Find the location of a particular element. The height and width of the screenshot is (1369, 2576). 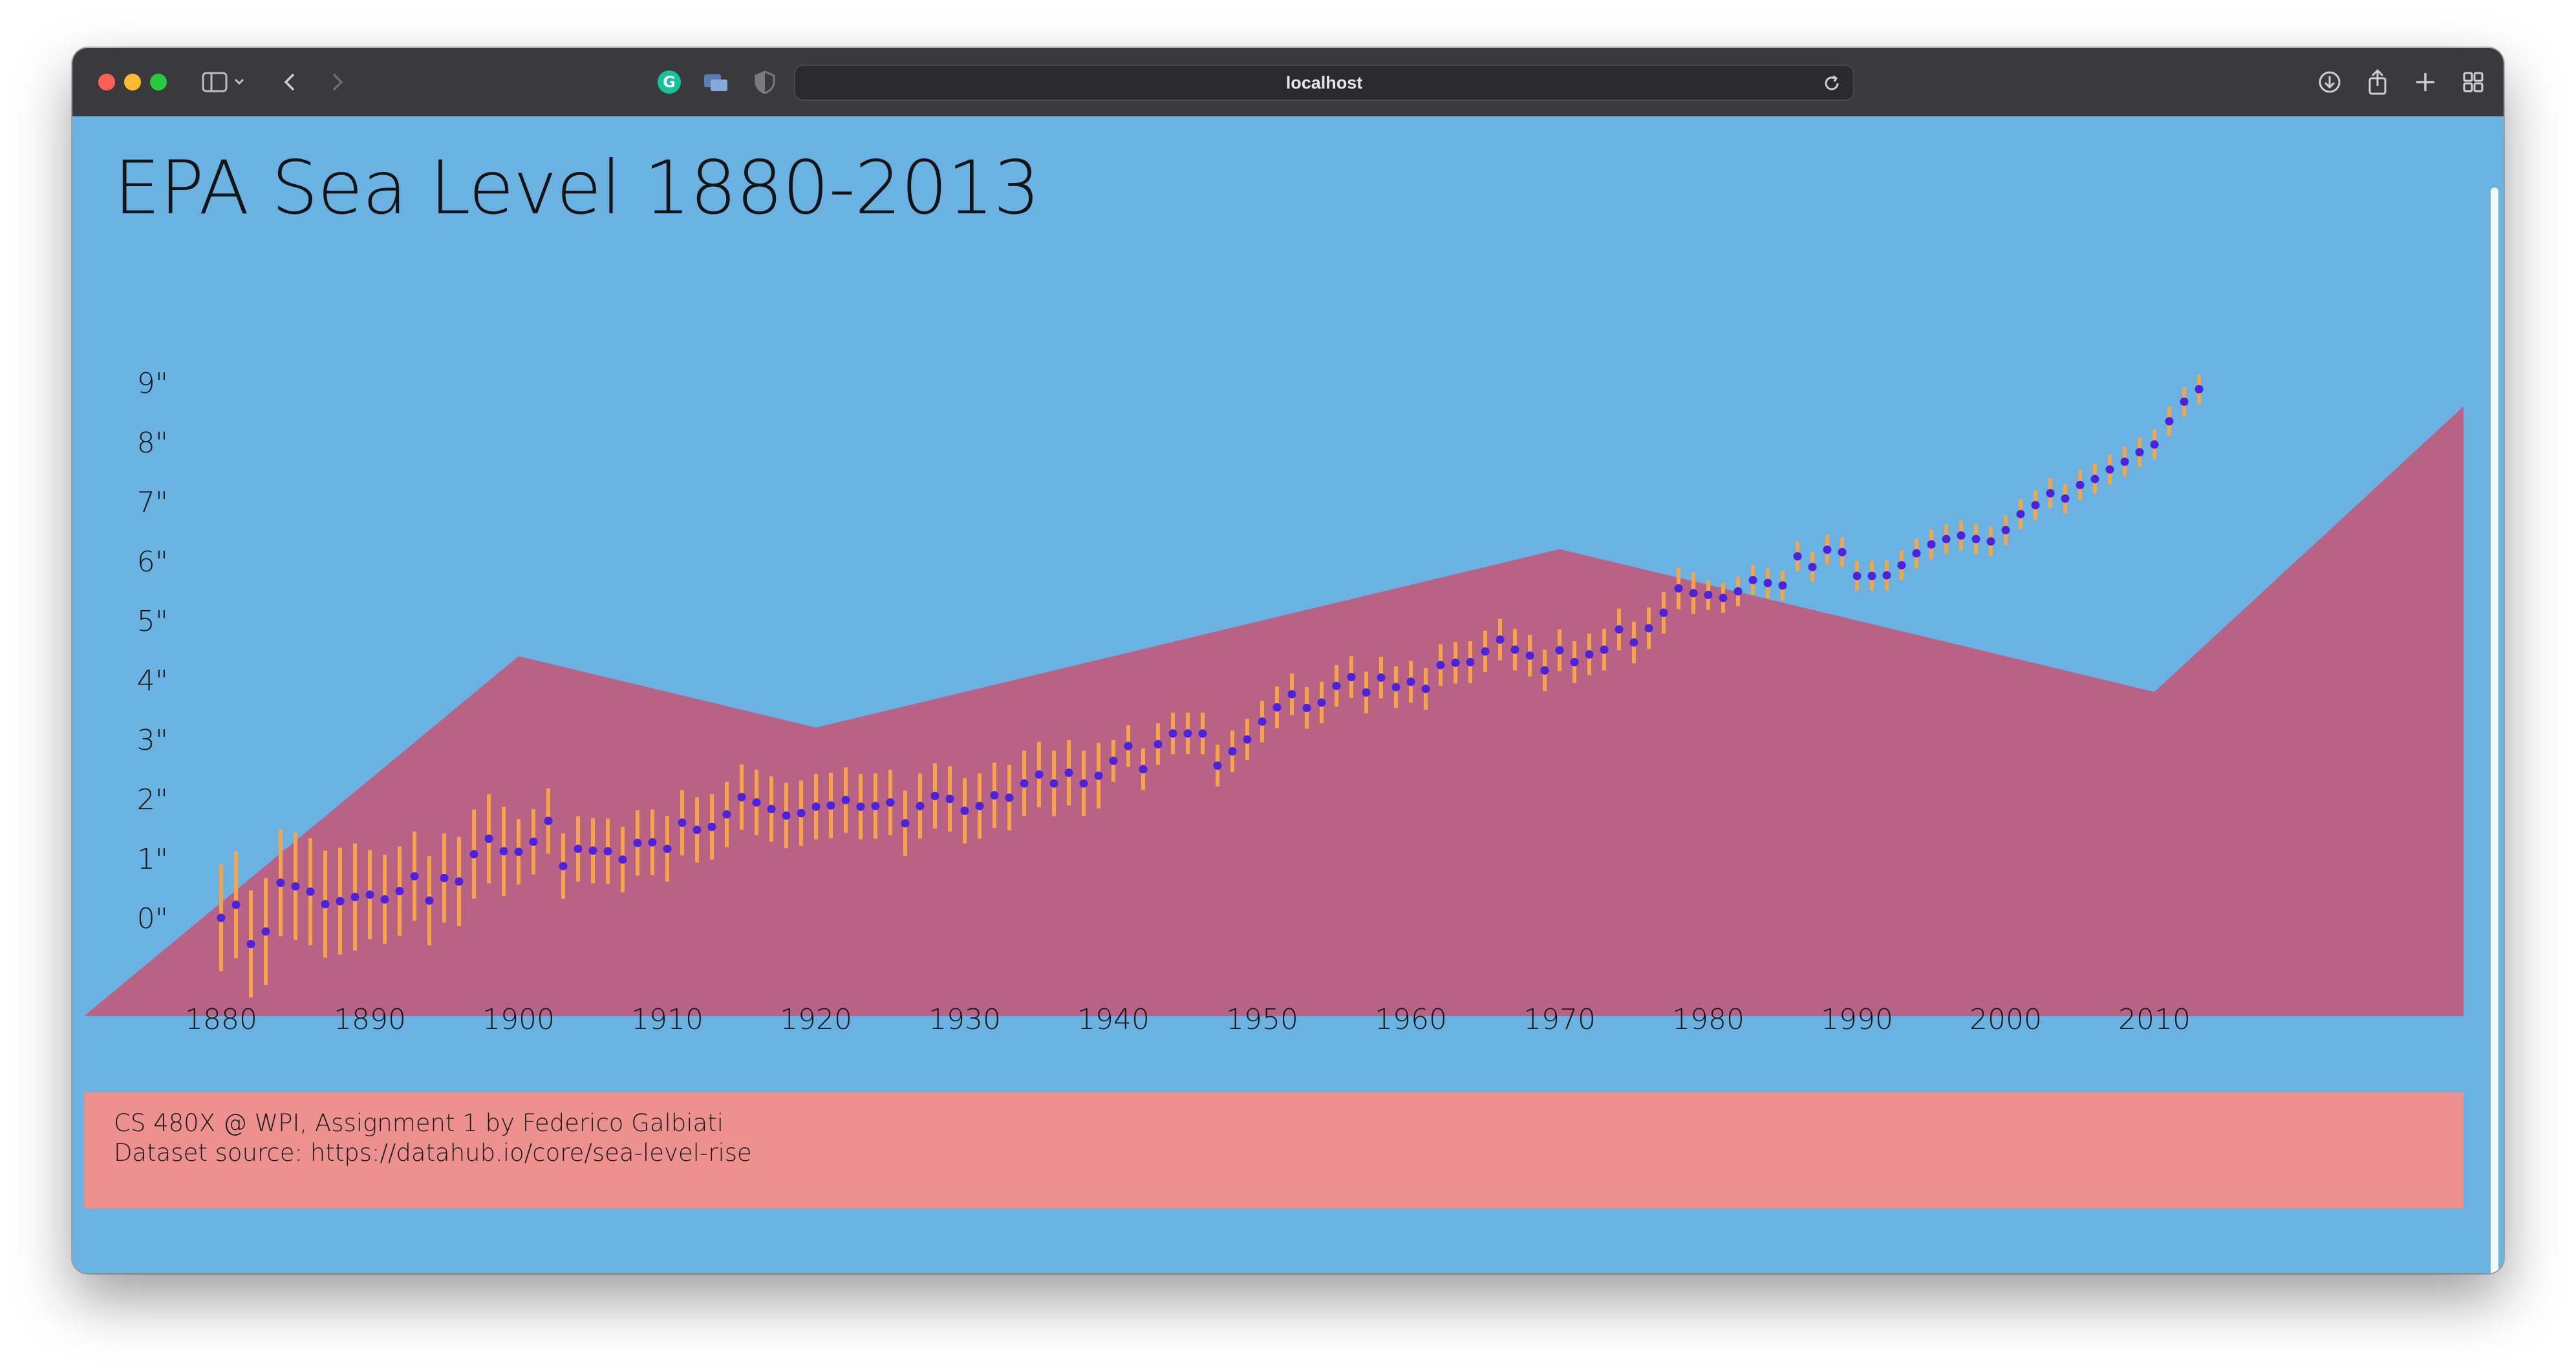

share-icon is located at coordinates (2377, 82).